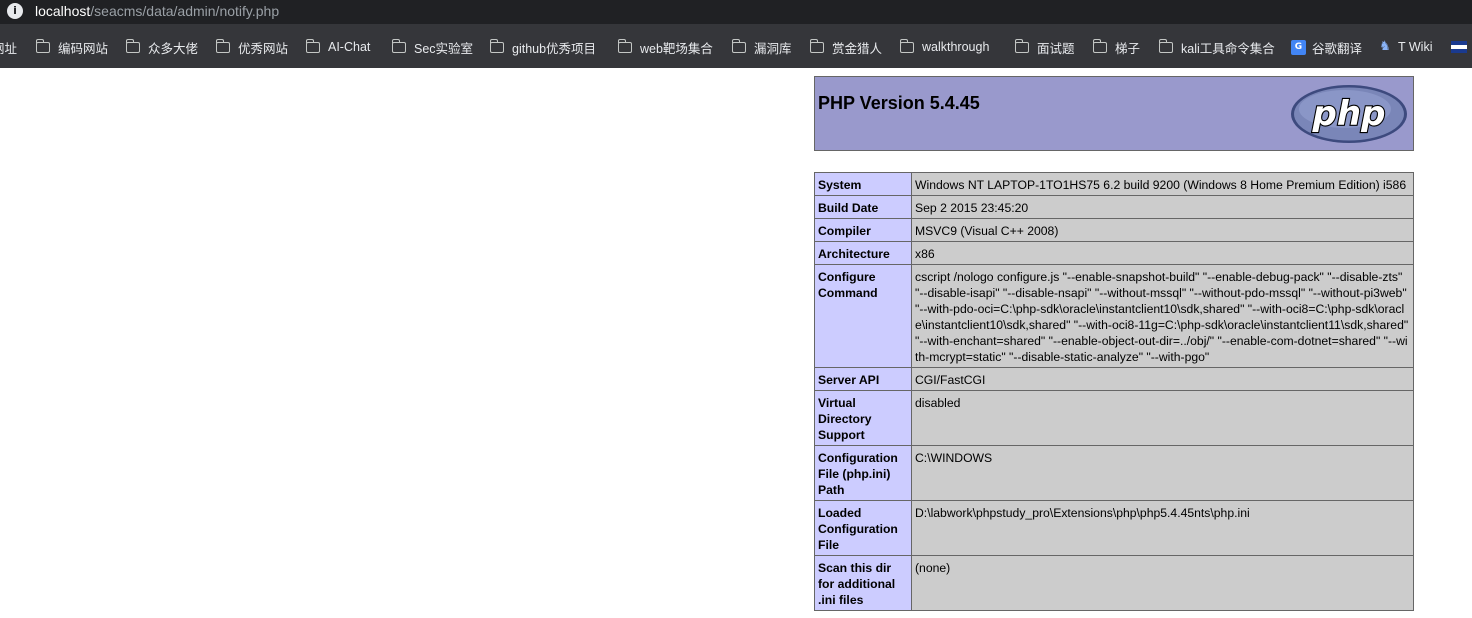  I want to click on row-value: x86, so click(1162, 253).